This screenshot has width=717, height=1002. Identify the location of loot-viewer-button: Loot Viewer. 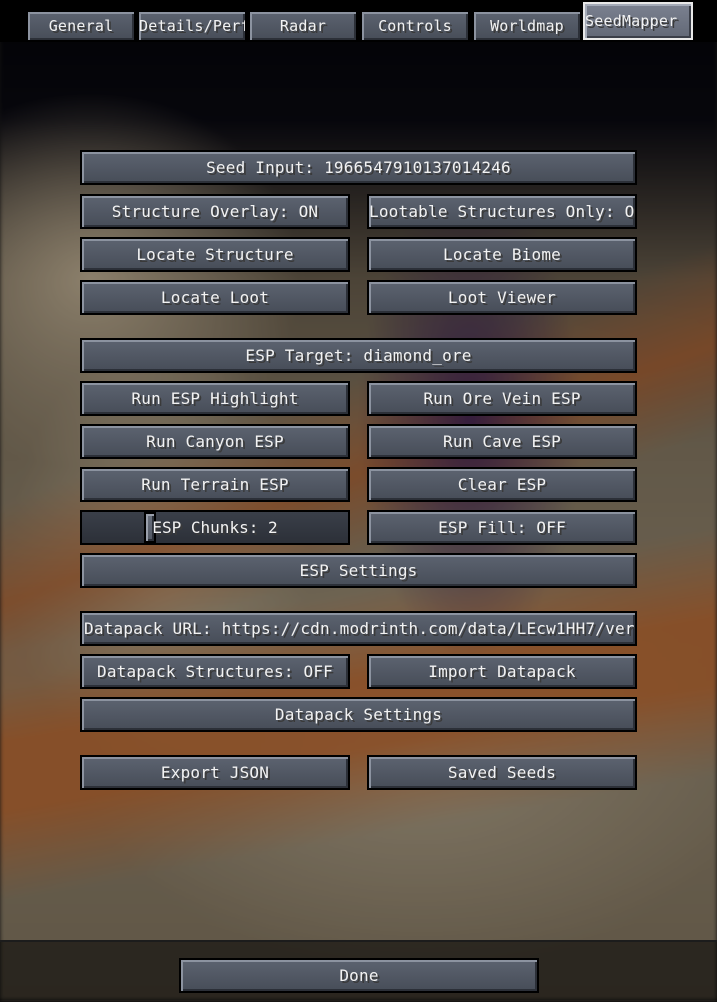
(502, 297).